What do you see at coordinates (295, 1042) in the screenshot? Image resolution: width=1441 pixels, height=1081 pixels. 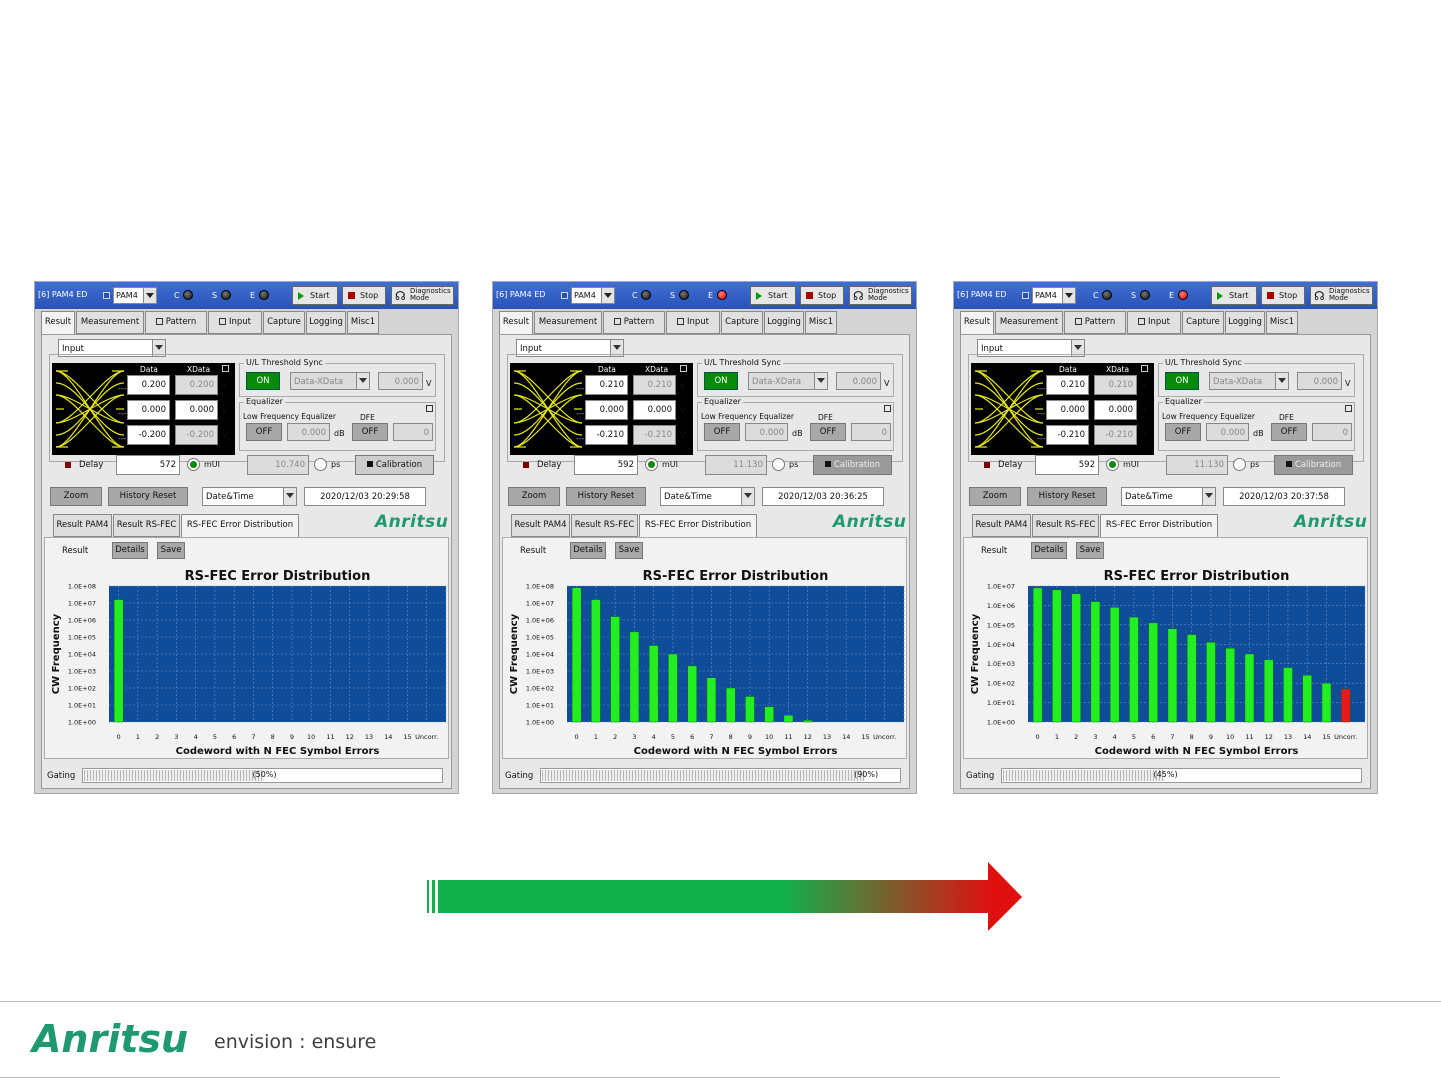 I see `footer-tagline: envision : ensure` at bounding box center [295, 1042].